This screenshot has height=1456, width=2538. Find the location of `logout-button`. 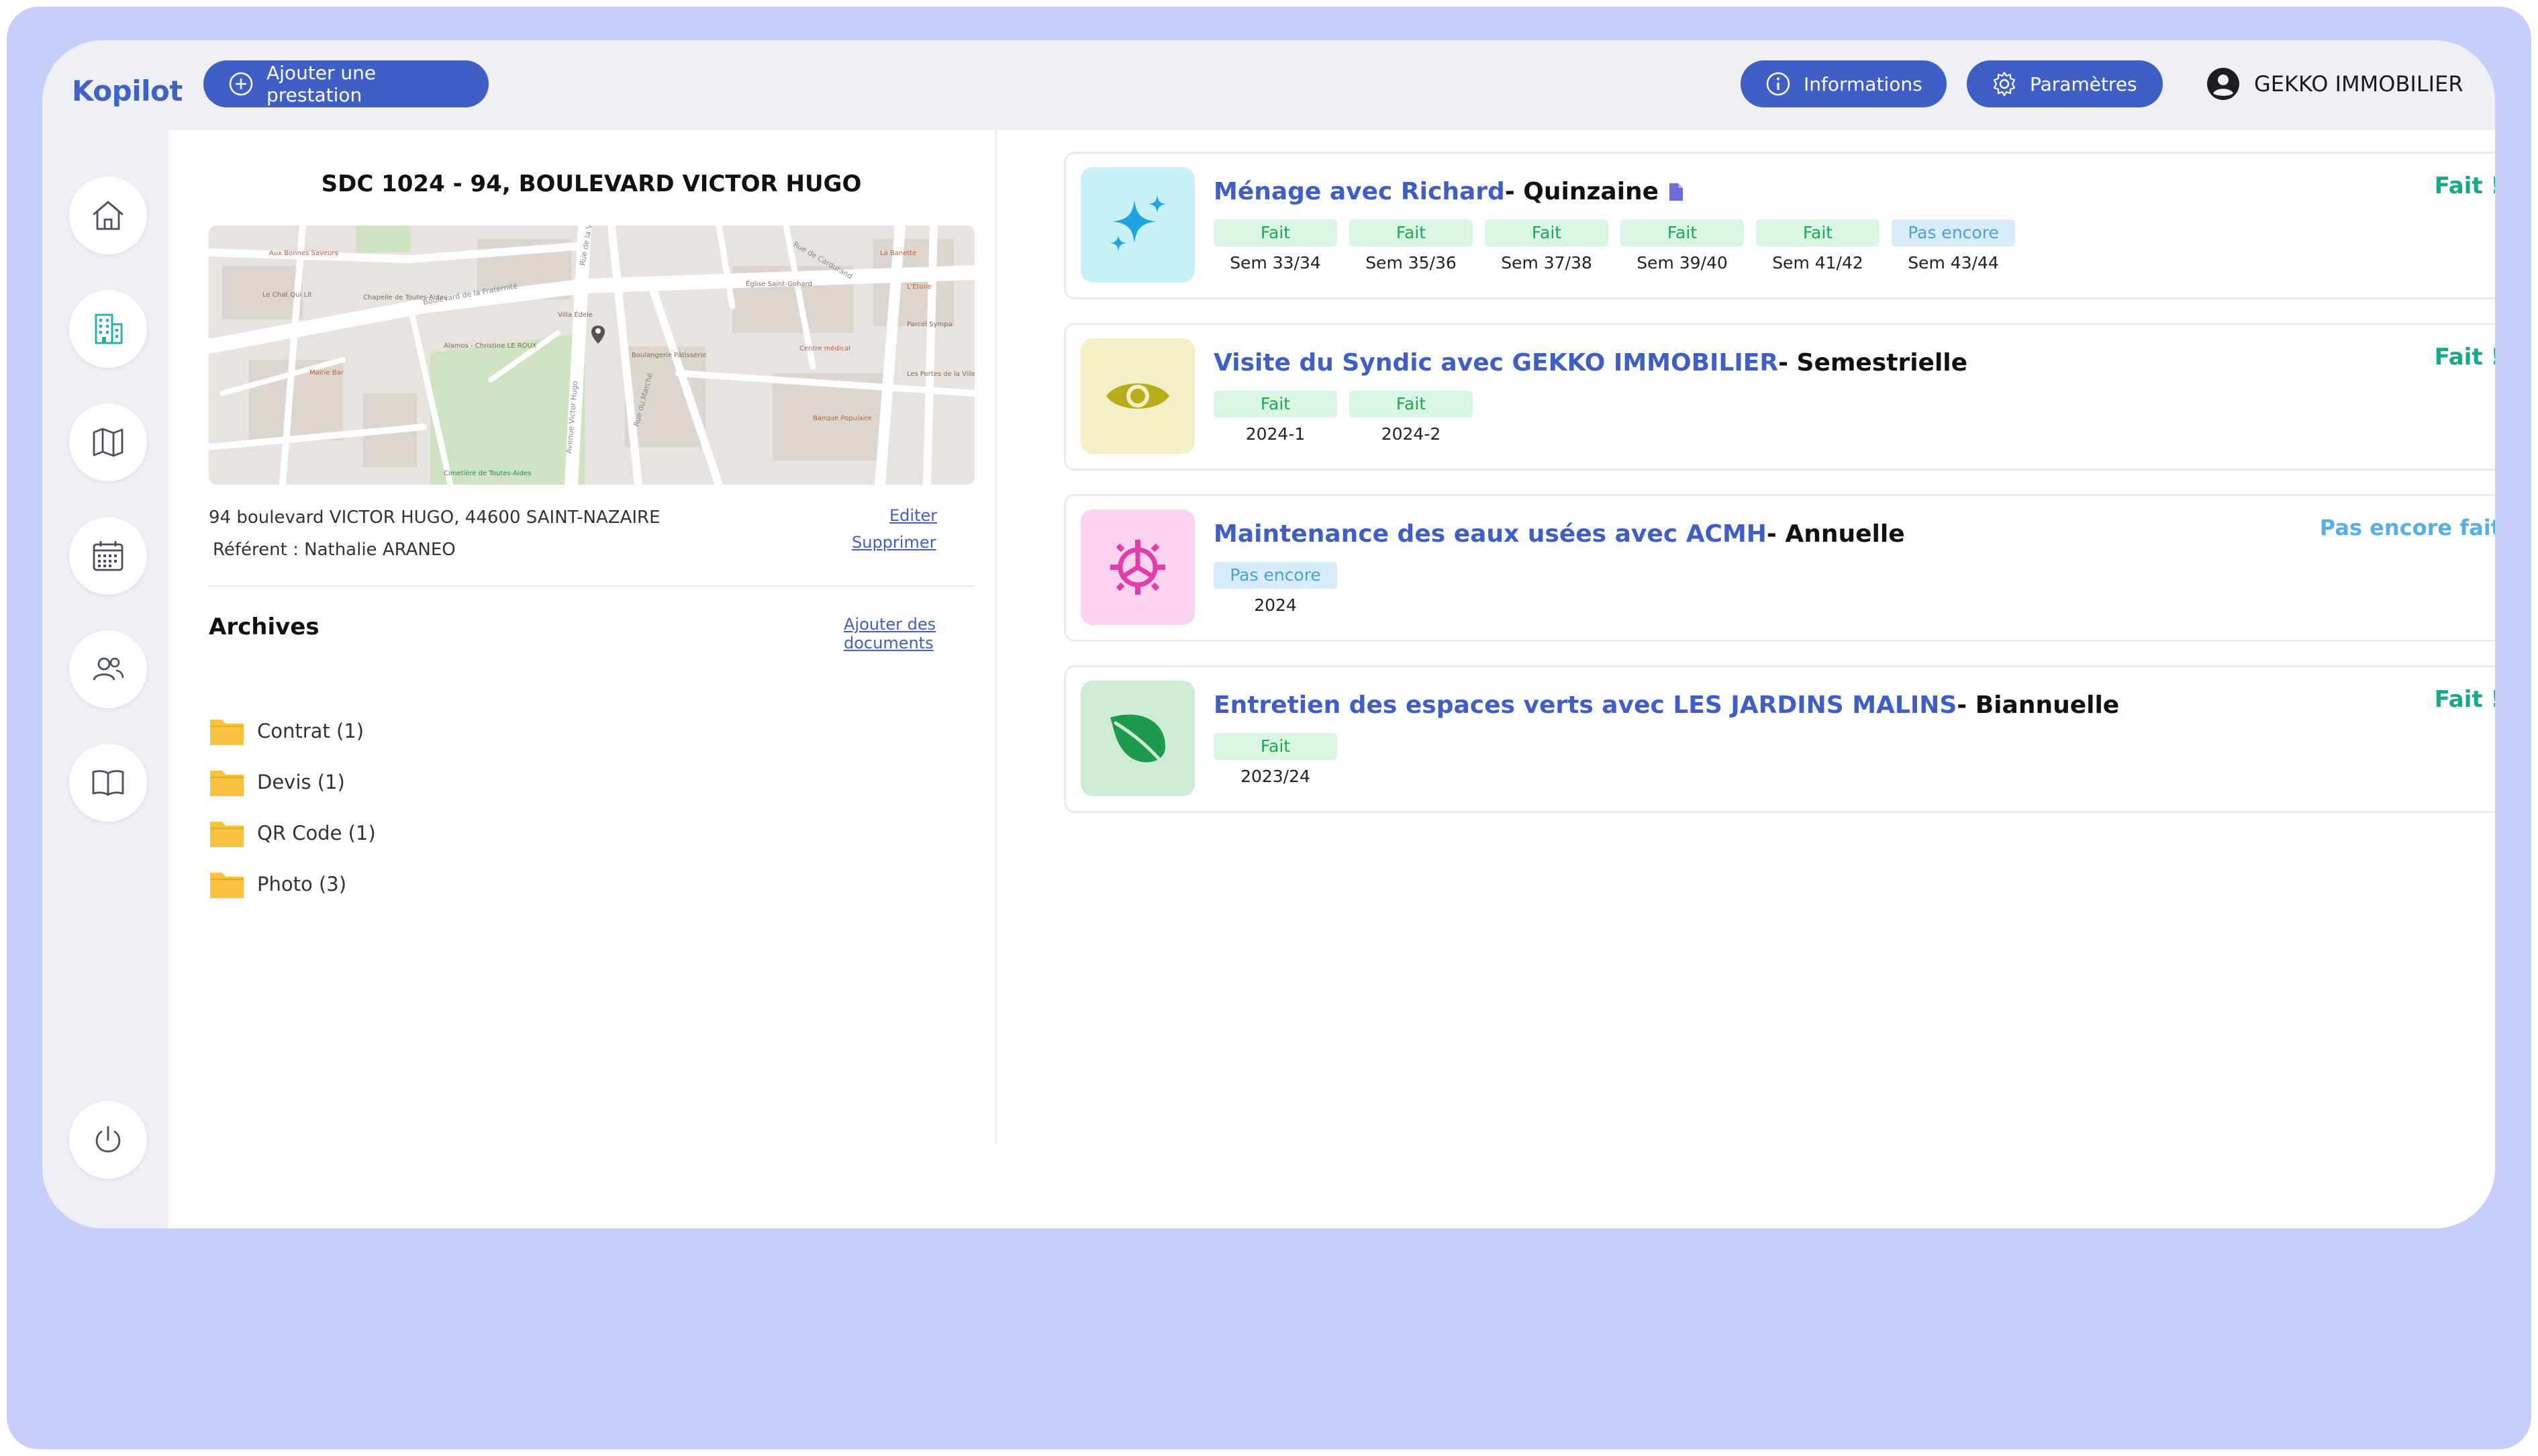

logout-button is located at coordinates (108, 1140).